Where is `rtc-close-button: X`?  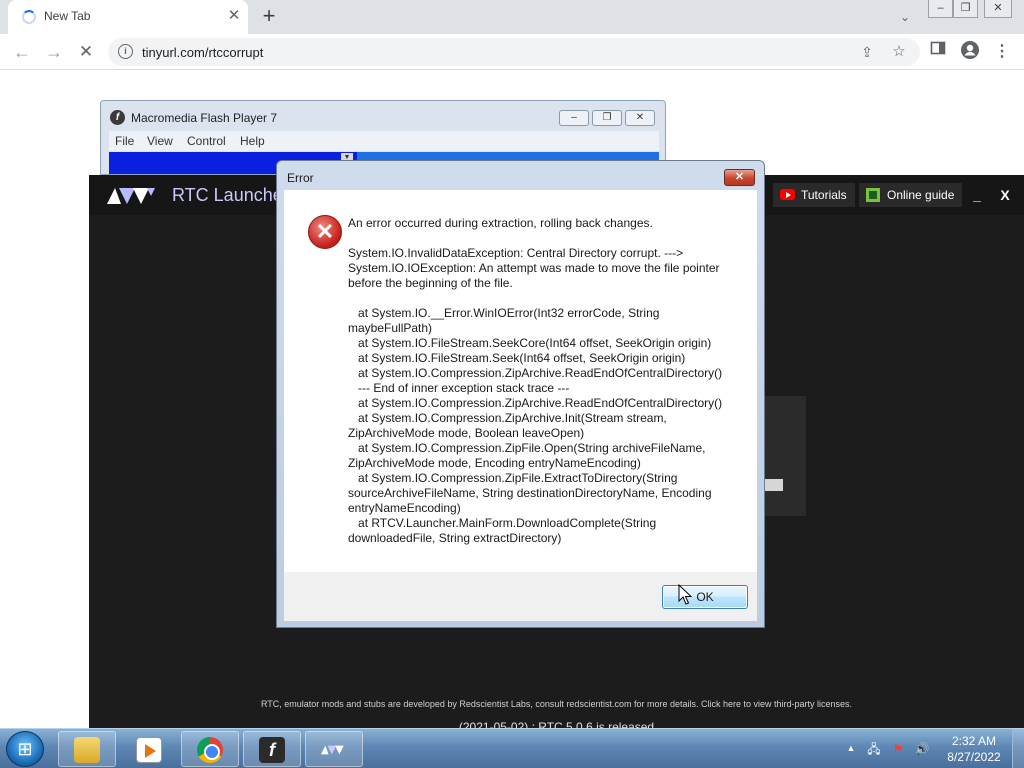 rtc-close-button: X is located at coordinates (1005, 195).